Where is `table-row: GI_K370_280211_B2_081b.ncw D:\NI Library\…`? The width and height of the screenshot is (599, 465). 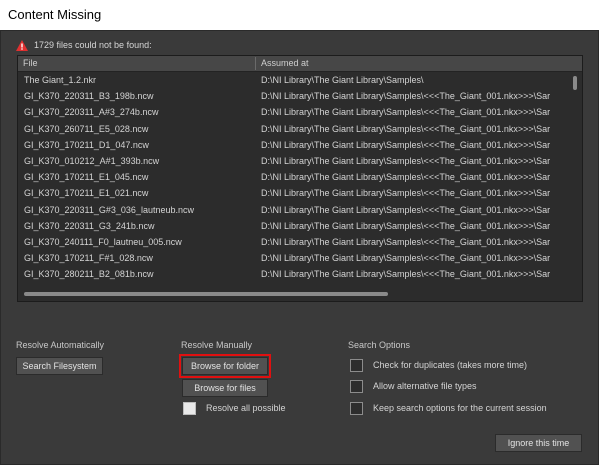
table-row: GI_K370_280211_B2_081b.ncw D:\NI Library\… is located at coordinates (293, 274).